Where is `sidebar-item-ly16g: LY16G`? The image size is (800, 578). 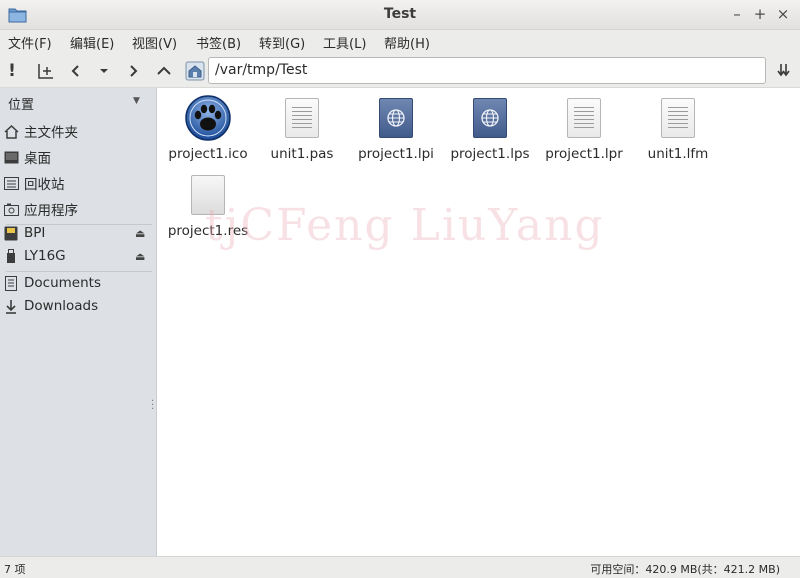 sidebar-item-ly16g: LY16G is located at coordinates (78, 256).